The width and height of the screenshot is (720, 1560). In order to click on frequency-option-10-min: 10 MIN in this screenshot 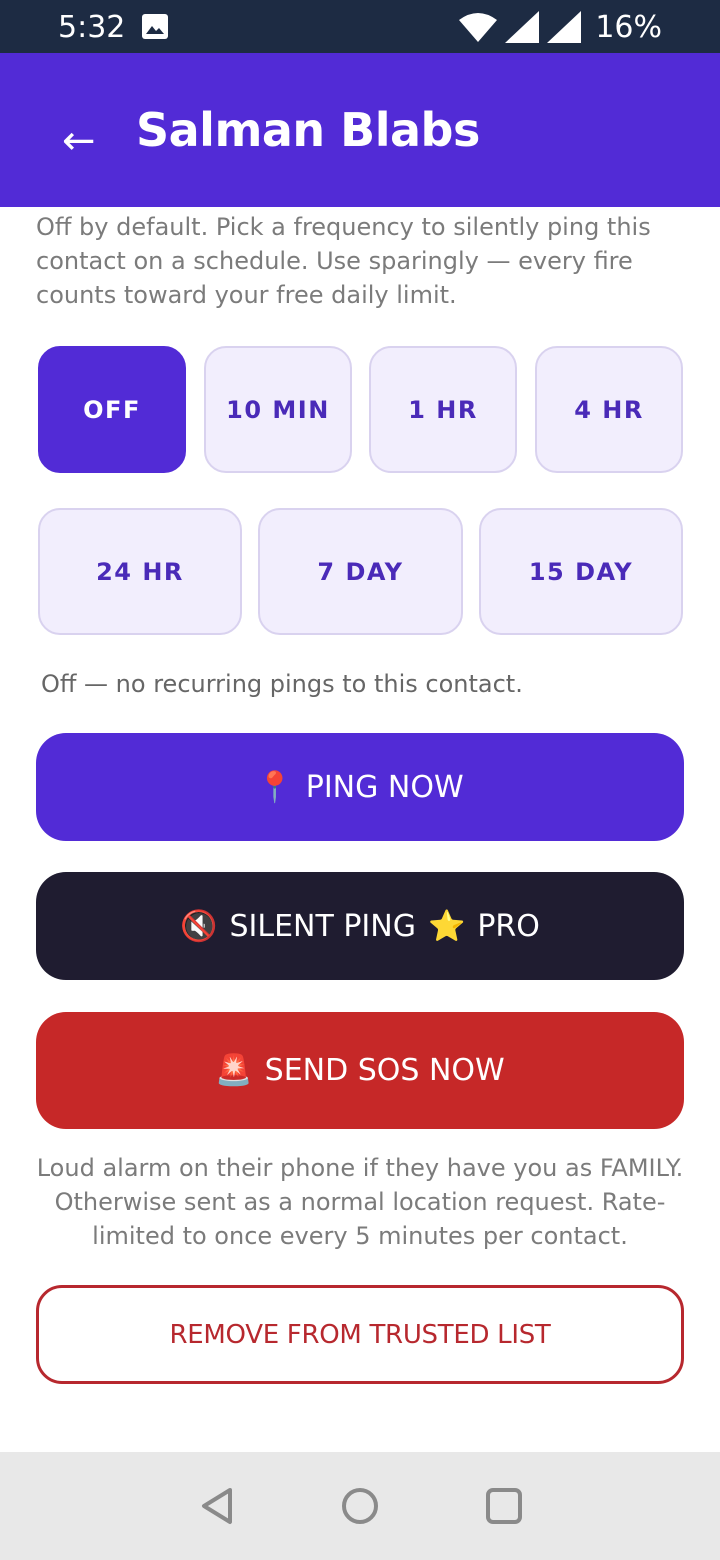, I will do `click(278, 409)`.